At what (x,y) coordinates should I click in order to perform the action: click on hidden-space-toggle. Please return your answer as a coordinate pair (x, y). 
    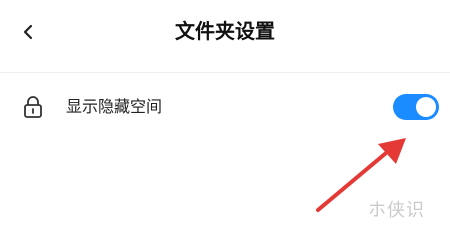
    Looking at the image, I should click on (416, 107).